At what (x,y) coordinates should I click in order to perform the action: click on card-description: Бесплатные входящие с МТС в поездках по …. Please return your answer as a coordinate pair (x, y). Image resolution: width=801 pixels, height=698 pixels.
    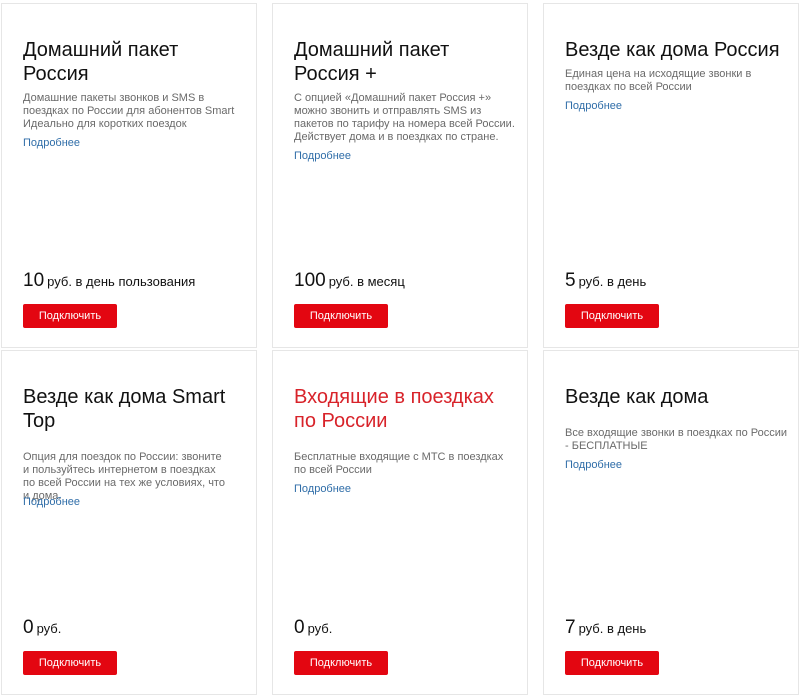
    Looking at the image, I should click on (399, 463).